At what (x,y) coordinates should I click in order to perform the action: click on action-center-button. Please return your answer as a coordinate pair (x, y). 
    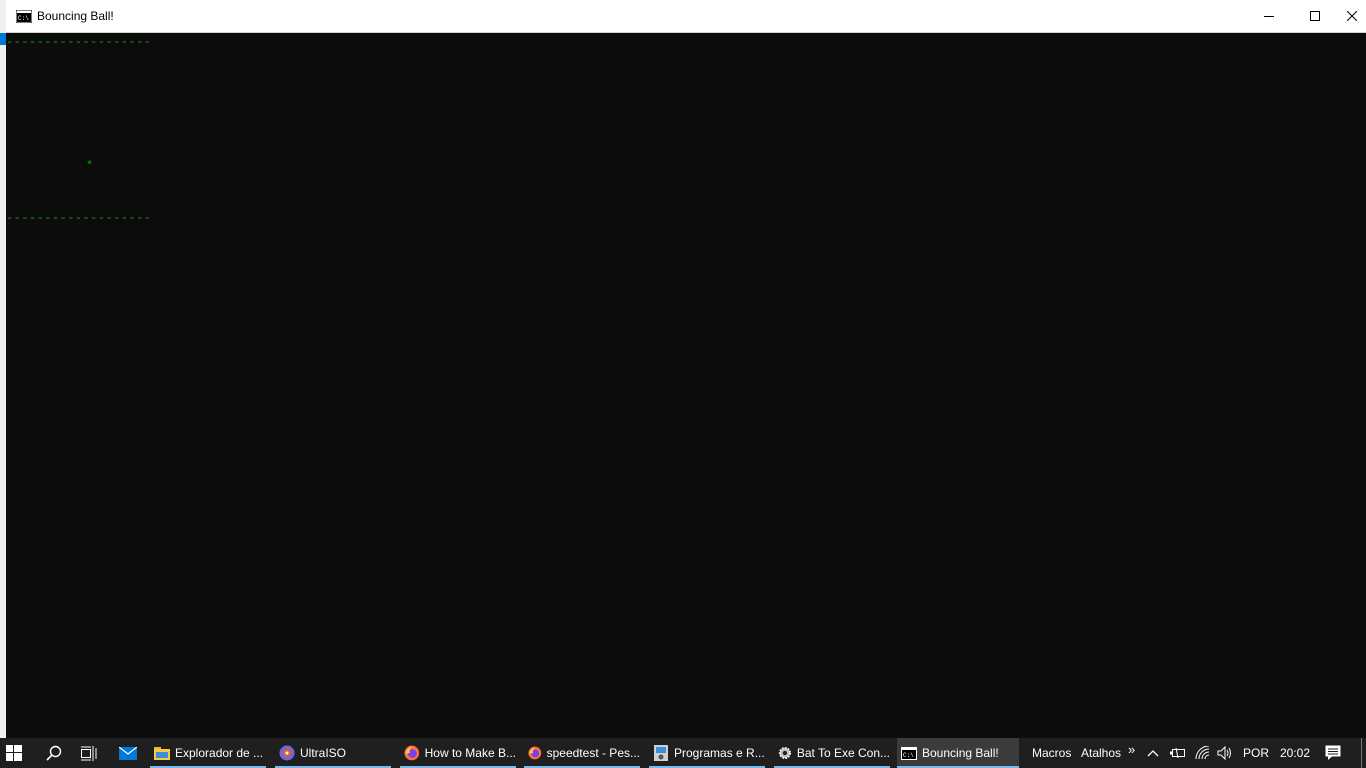
    Looking at the image, I should click on (1334, 753).